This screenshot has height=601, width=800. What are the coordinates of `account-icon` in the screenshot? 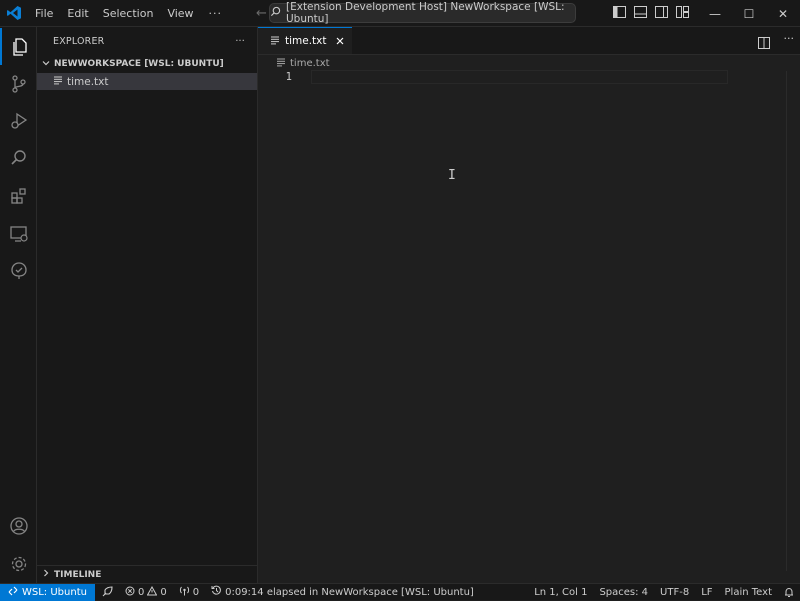 It's located at (18, 525).